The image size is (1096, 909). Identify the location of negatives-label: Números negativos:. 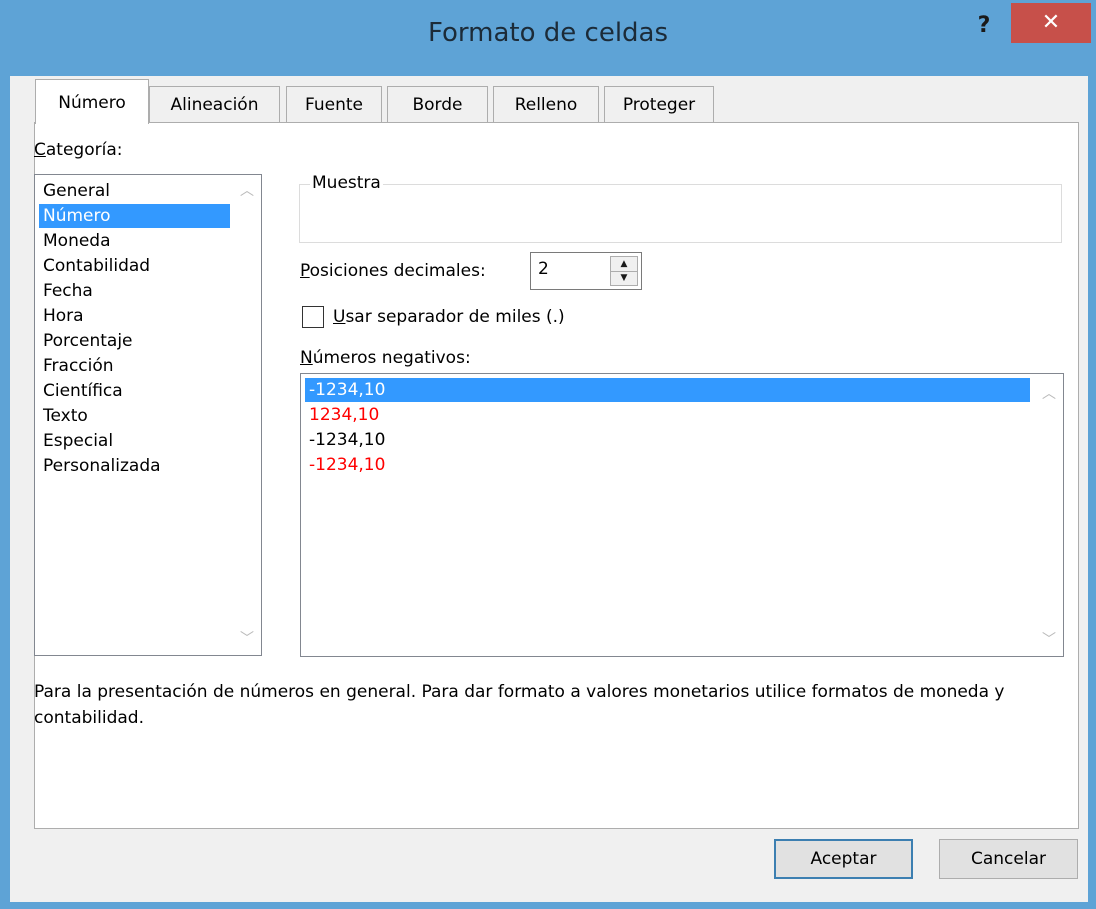
(385, 358).